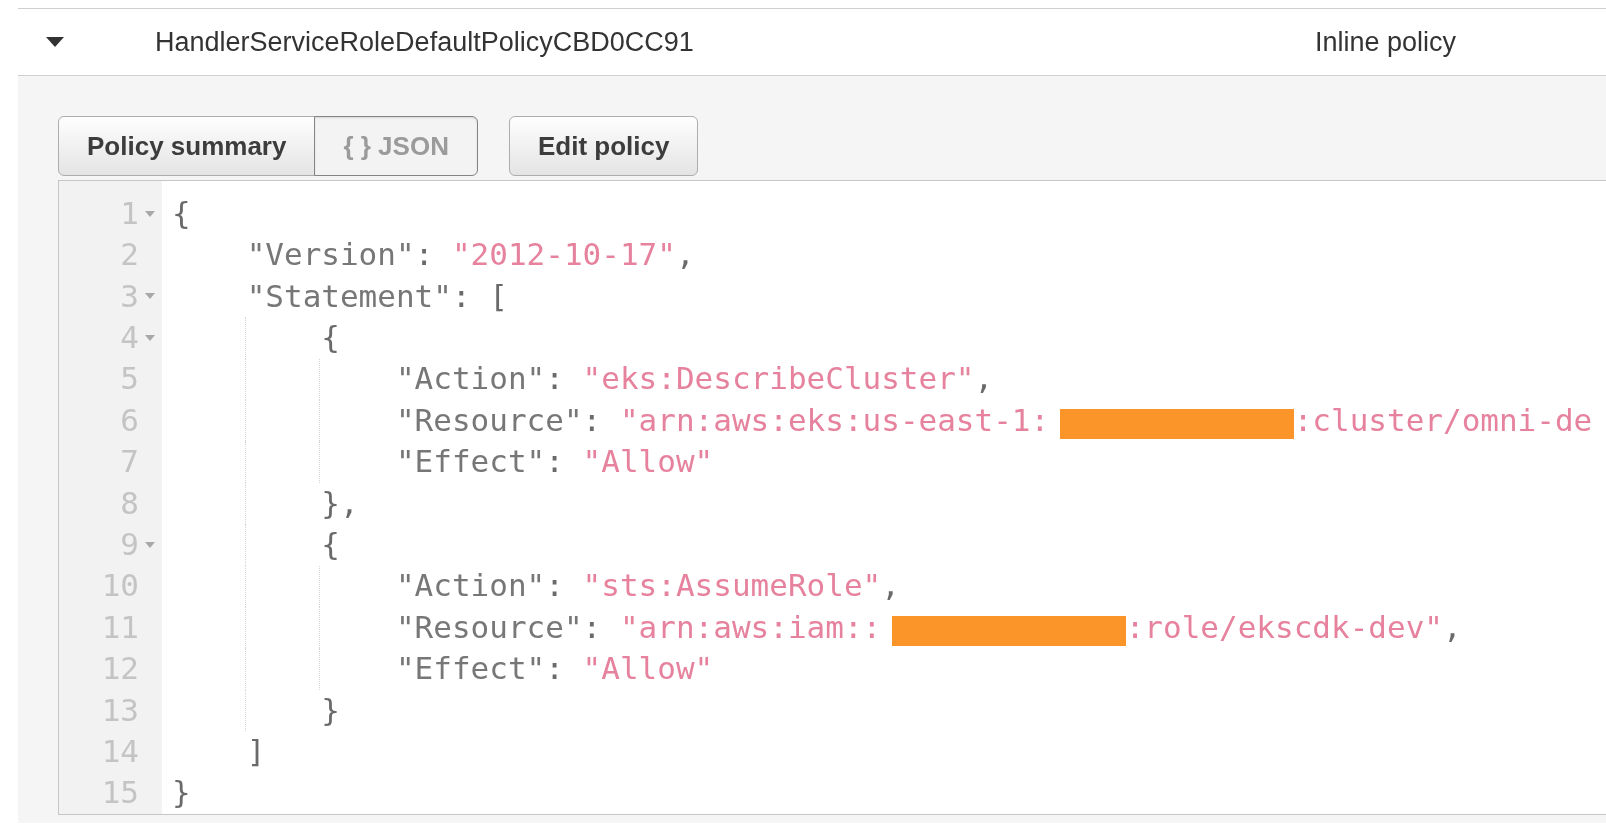 Image resolution: width=1606 pixels, height=828 pixels. What do you see at coordinates (647, 586) in the screenshot?
I see `code-text: "Action": "sts:AssumeRole",` at bounding box center [647, 586].